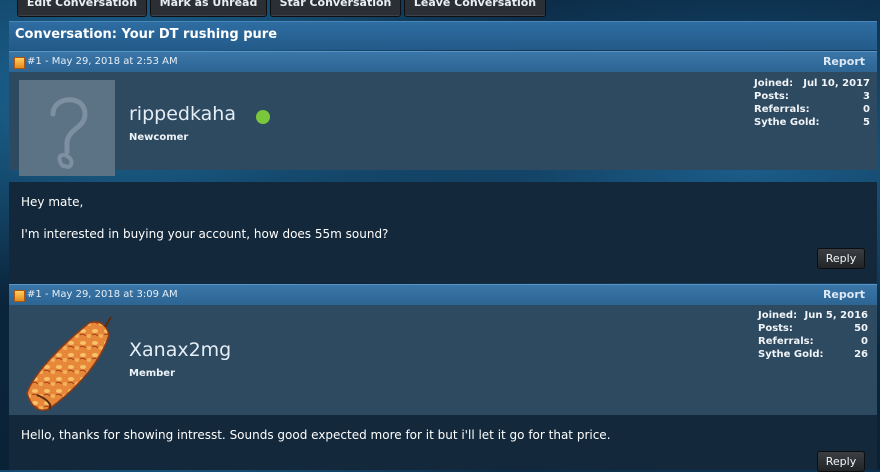 The width and height of the screenshot is (880, 472). I want to click on stat-sythe-gold: Sythe Gold: 5, so click(812, 122).